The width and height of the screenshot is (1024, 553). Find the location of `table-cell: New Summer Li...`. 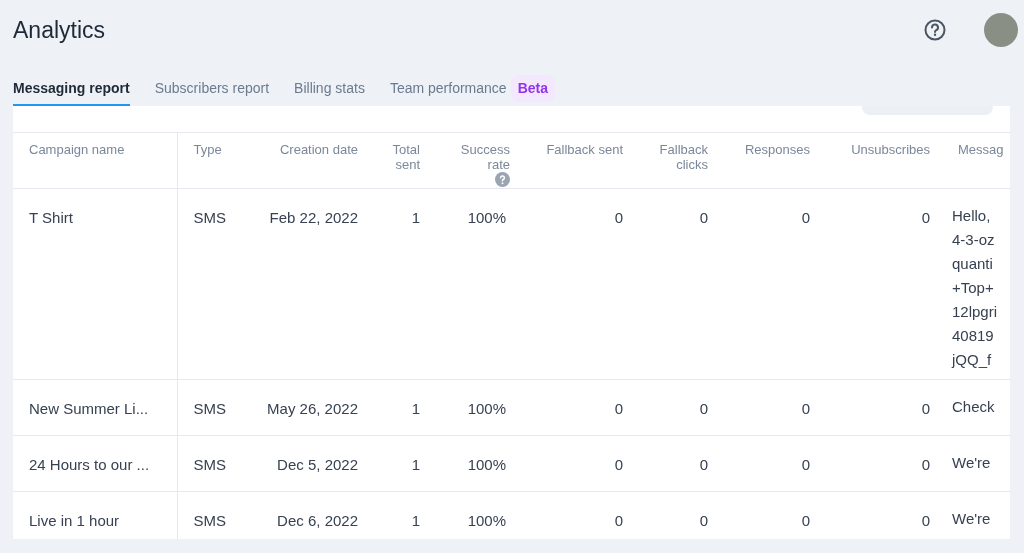

table-cell: New Summer Li... is located at coordinates (89, 408).